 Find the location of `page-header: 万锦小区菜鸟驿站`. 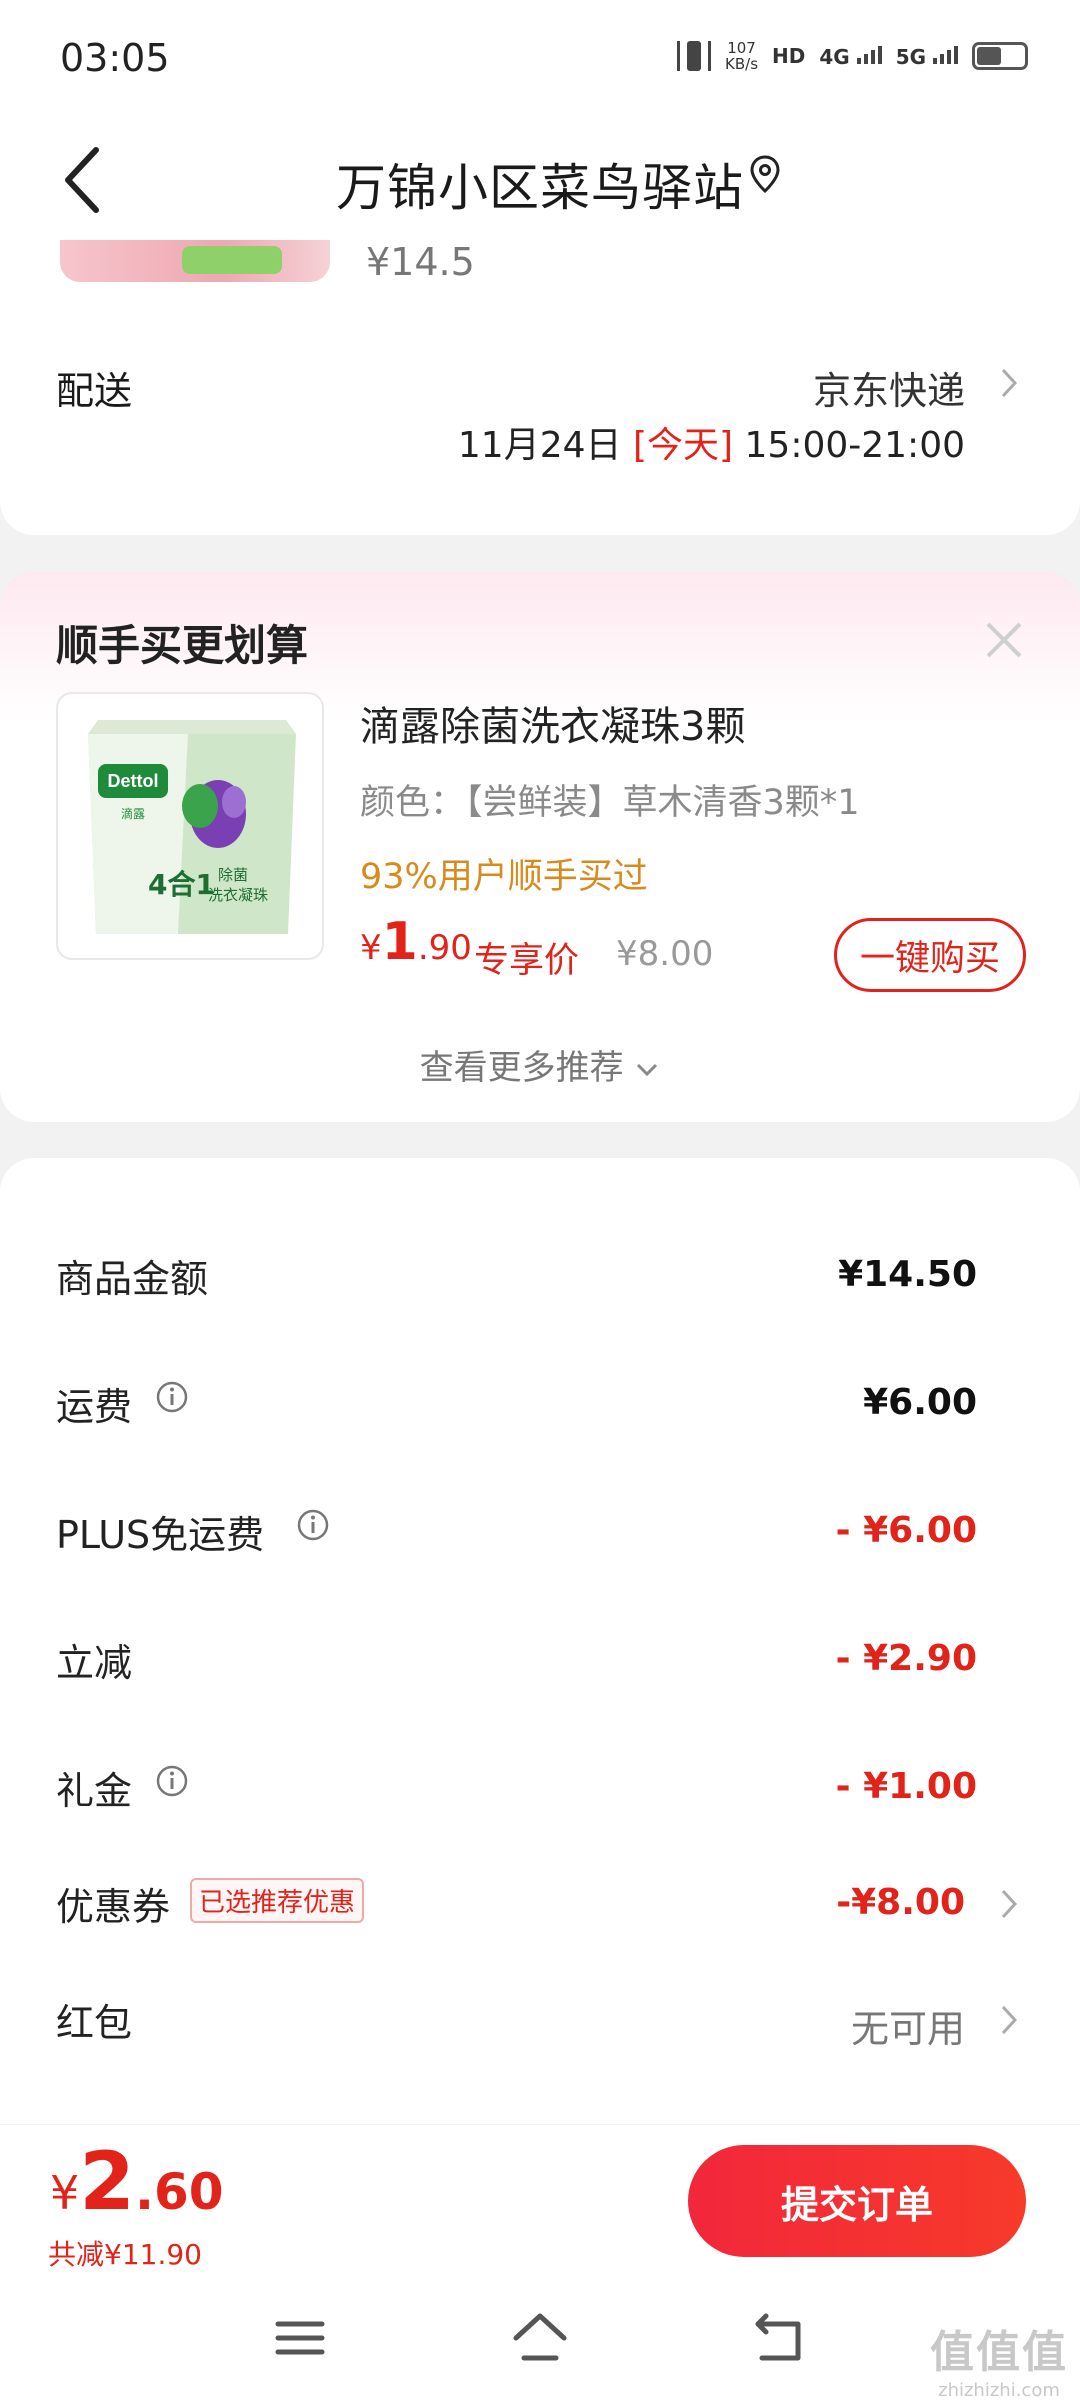

page-header: 万锦小区菜鸟驿站 is located at coordinates (540, 180).